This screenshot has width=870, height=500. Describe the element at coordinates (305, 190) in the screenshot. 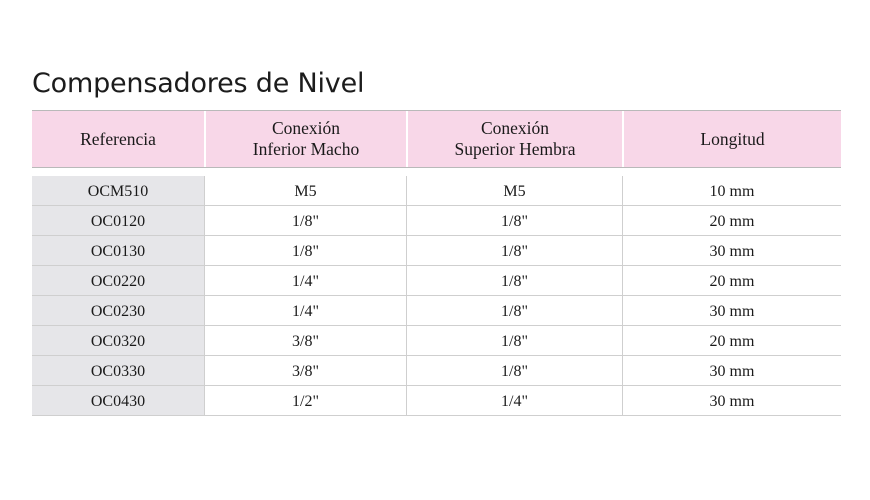

I see `cell-conexion-inferior: M5` at that location.